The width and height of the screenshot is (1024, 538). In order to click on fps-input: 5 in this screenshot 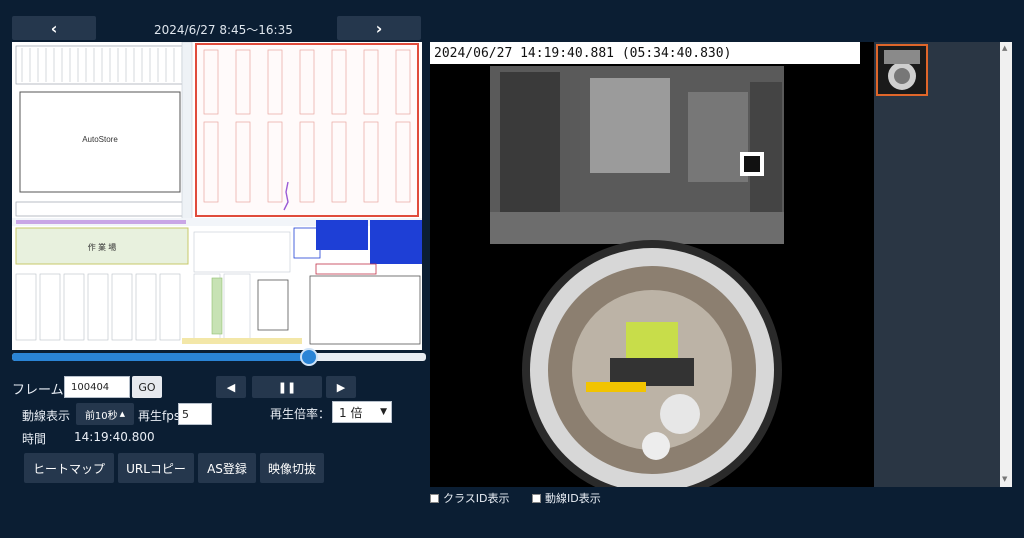, I will do `click(195, 414)`.